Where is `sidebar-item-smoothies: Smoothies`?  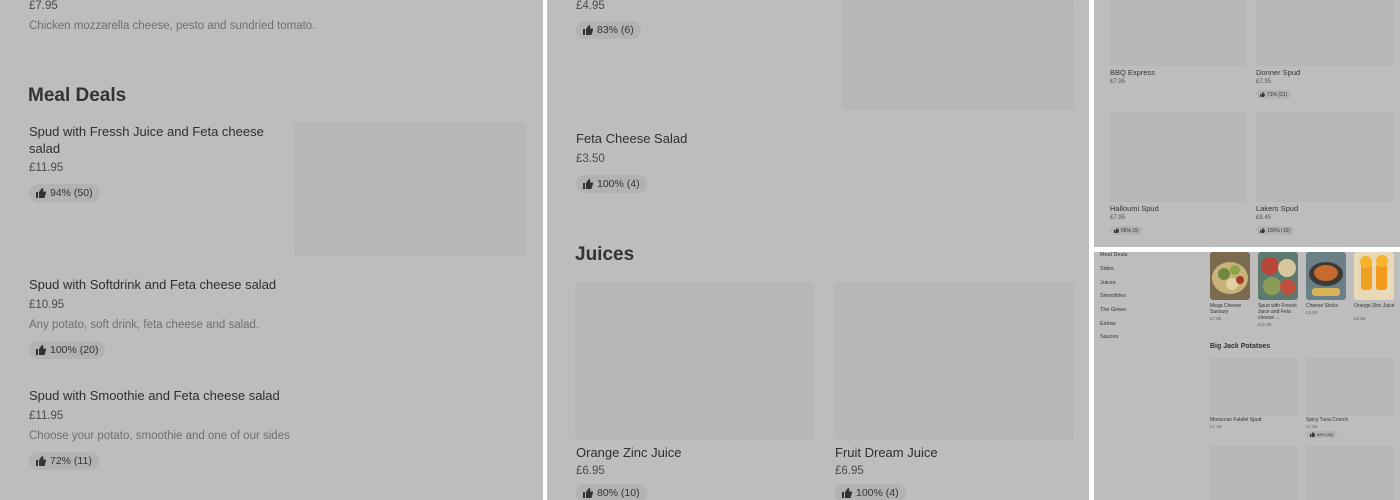
sidebar-item-smoothies: Smoothies is located at coordinates (1113, 296).